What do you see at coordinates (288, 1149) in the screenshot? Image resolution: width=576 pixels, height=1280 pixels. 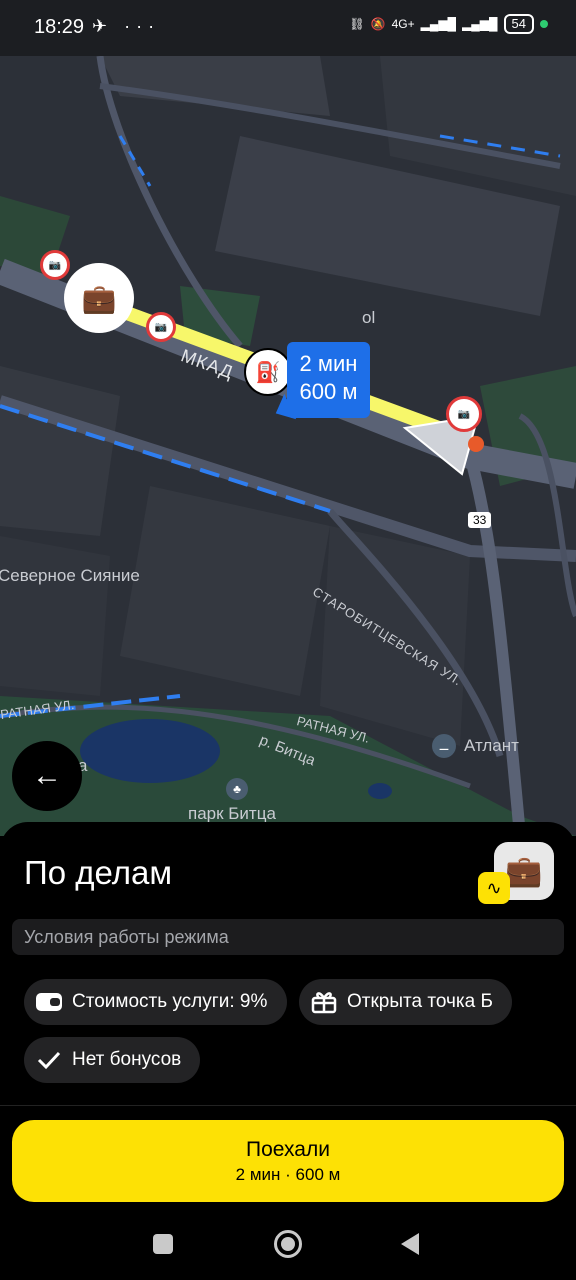 I see `go-button-label: Поехали` at bounding box center [288, 1149].